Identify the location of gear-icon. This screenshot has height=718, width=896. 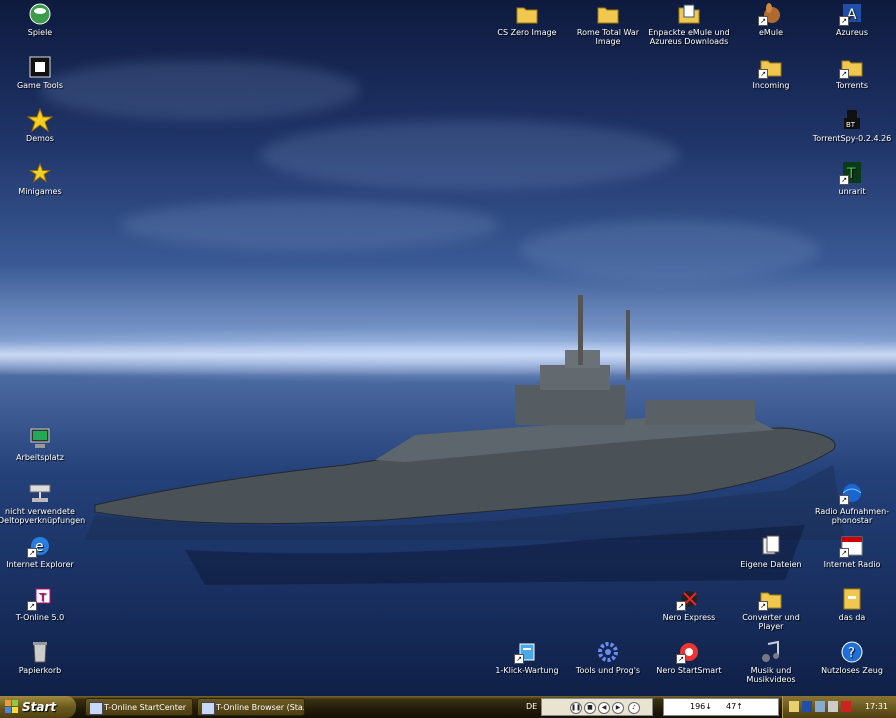
(608, 652).